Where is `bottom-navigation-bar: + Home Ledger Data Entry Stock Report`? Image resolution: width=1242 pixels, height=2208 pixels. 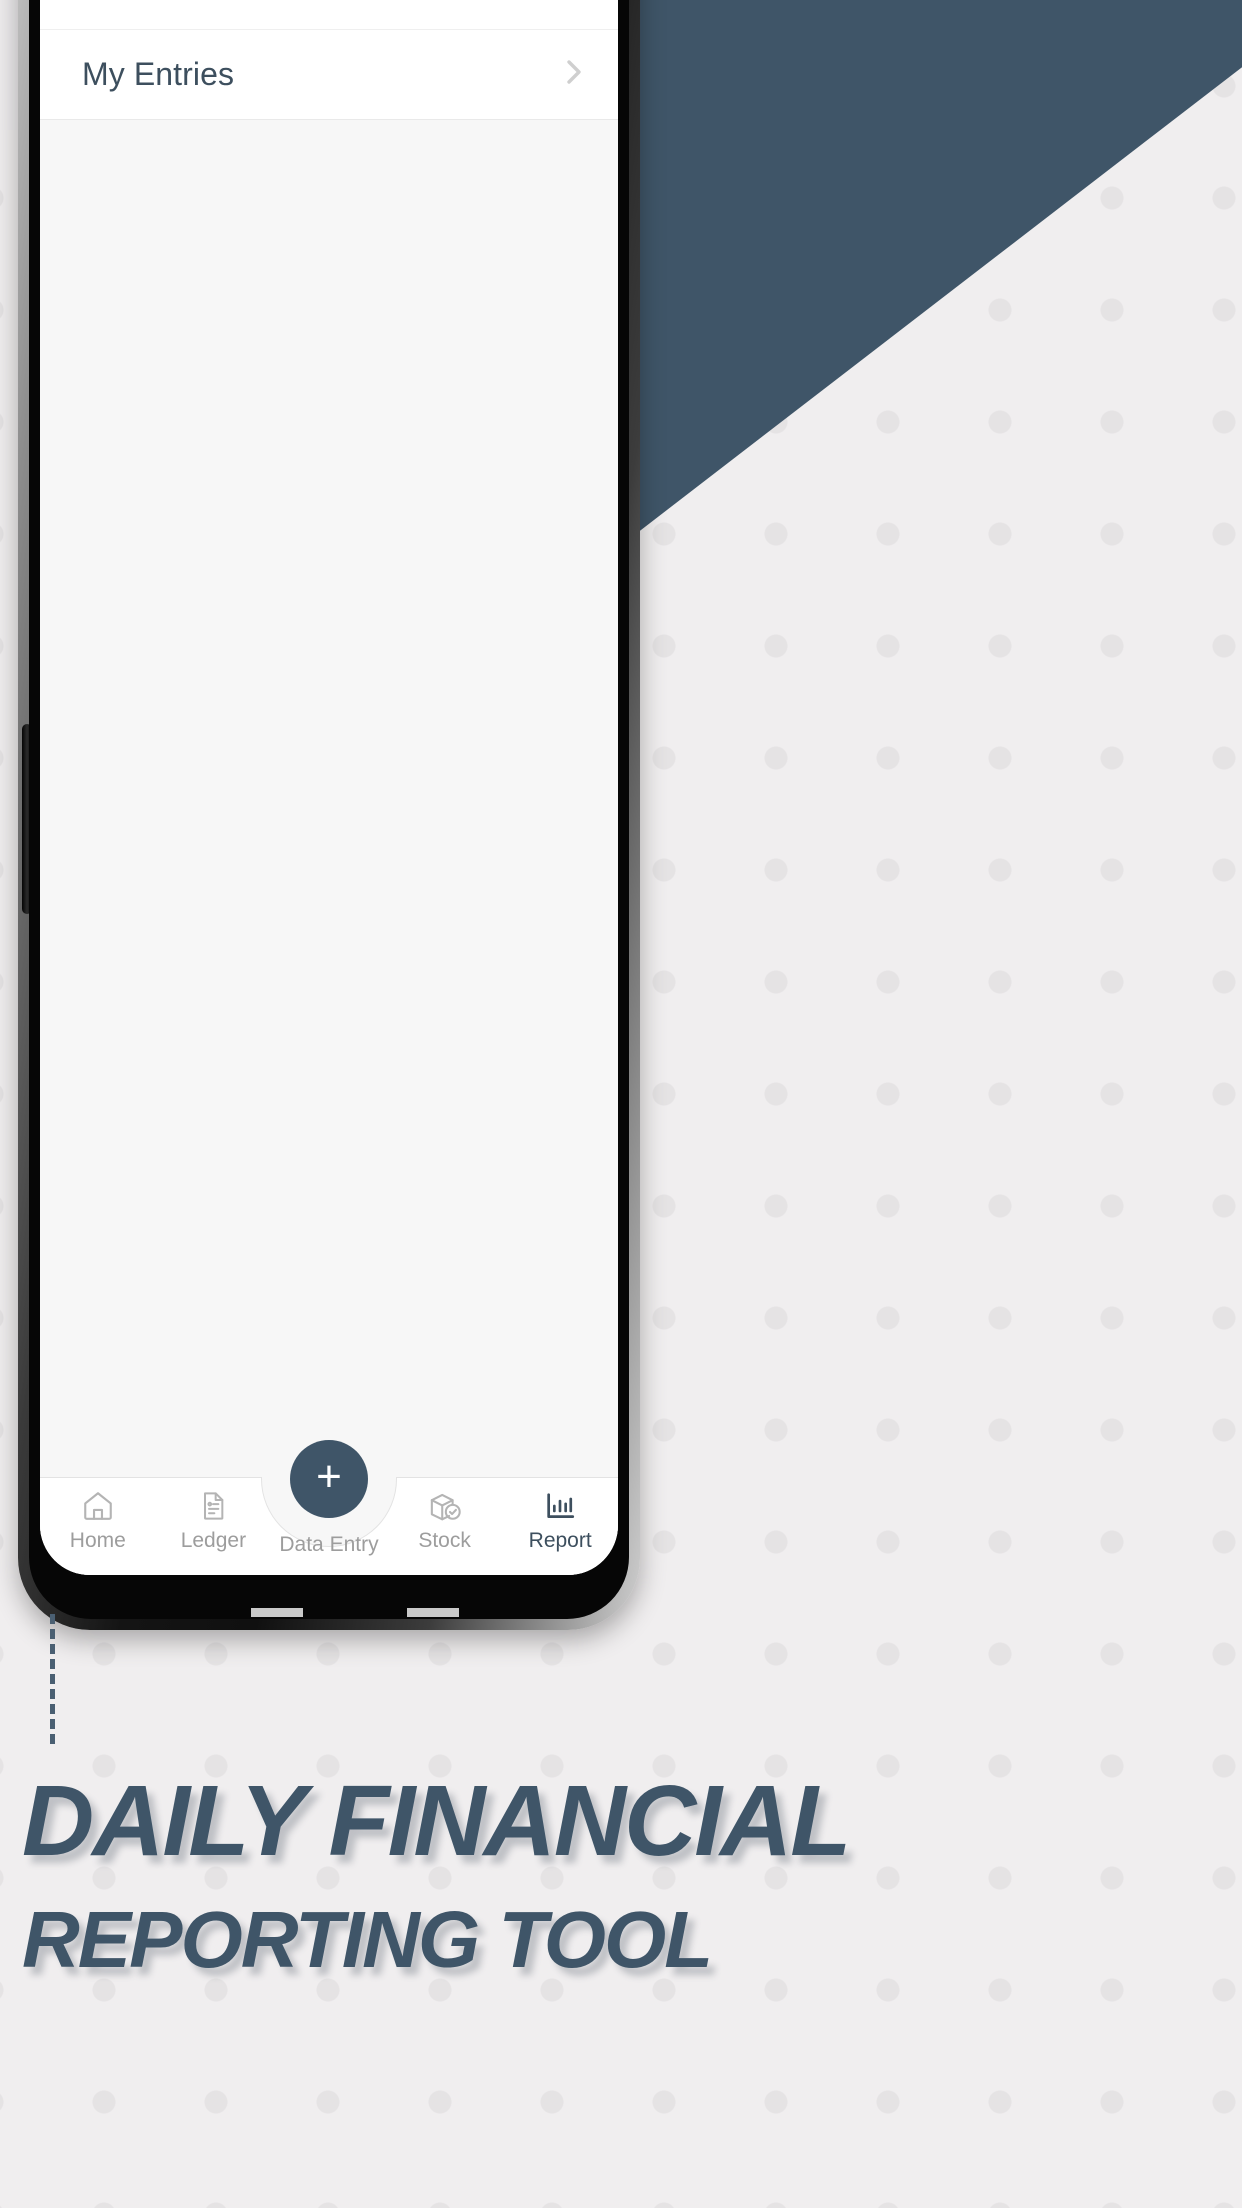
bottom-navigation-bar: + Home Ledger Data Entry Stock Report is located at coordinates (329, 1507).